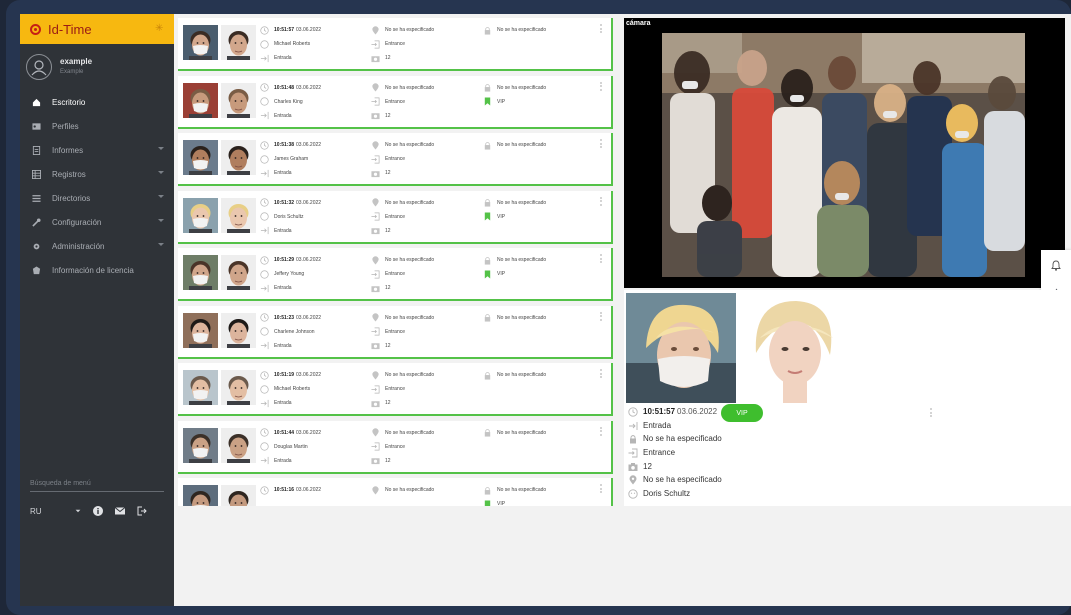 The image size is (1071, 615). Describe the element at coordinates (638, 23) in the screenshot. I see `camera-label: cámara` at that location.